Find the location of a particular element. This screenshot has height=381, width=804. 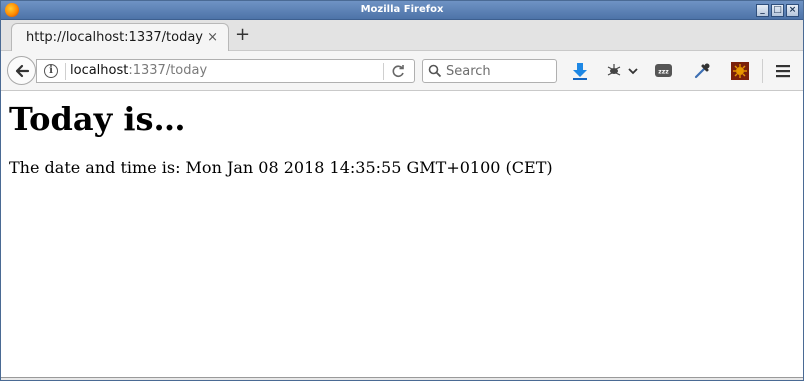

reload-icon is located at coordinates (398, 71).